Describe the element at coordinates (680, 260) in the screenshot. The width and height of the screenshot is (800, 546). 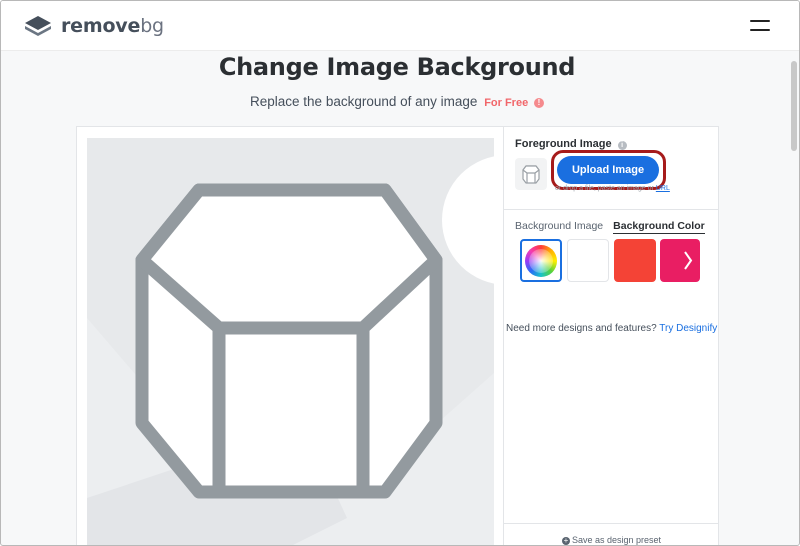
I see `swatch-pink` at that location.